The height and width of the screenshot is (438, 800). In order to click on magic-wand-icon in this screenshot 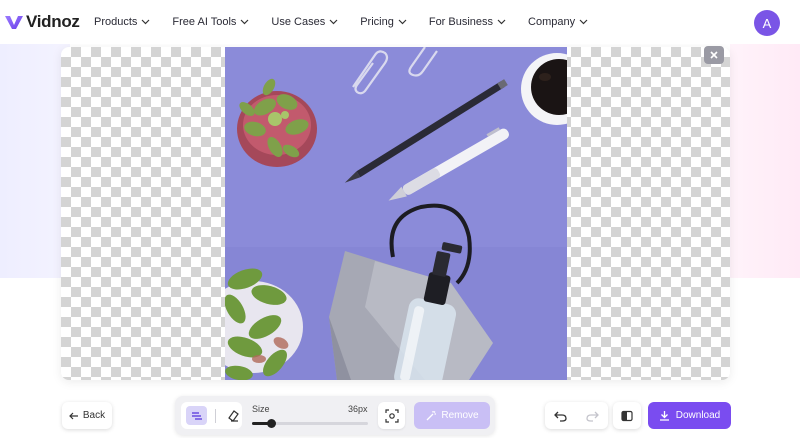, I will do `click(431, 415)`.